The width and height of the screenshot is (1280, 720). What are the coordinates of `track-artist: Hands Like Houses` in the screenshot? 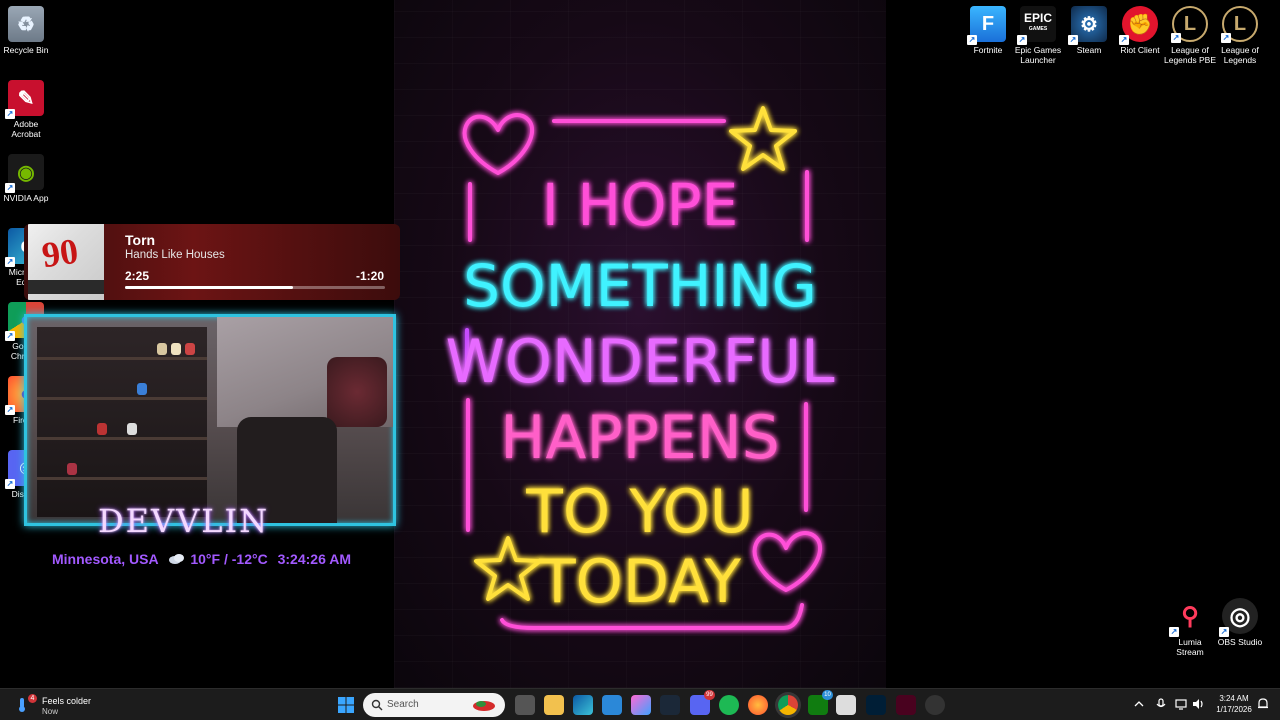 It's located at (175, 255).